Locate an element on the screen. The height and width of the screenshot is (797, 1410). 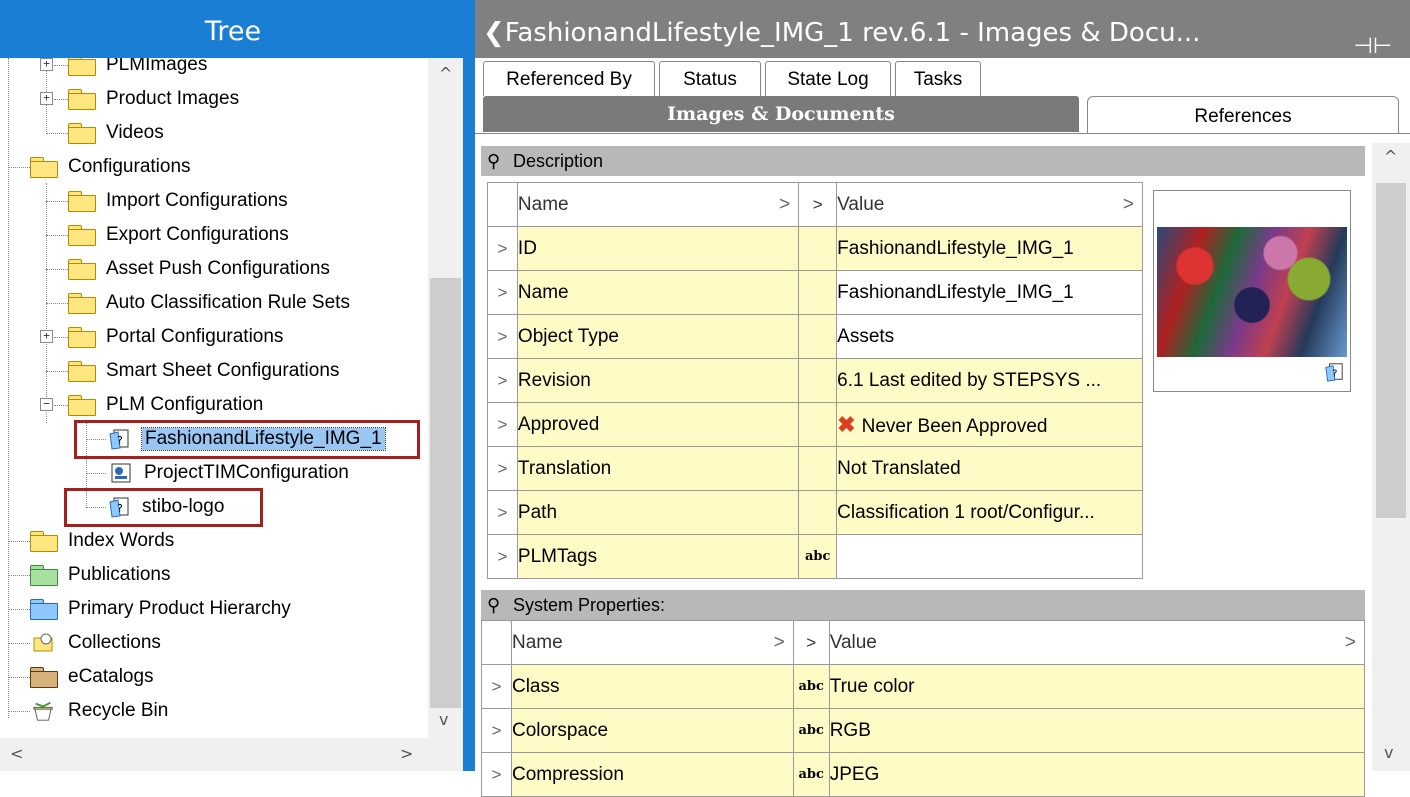
tree-item-export-configurations: Export Configurations is located at coordinates (214, 235).